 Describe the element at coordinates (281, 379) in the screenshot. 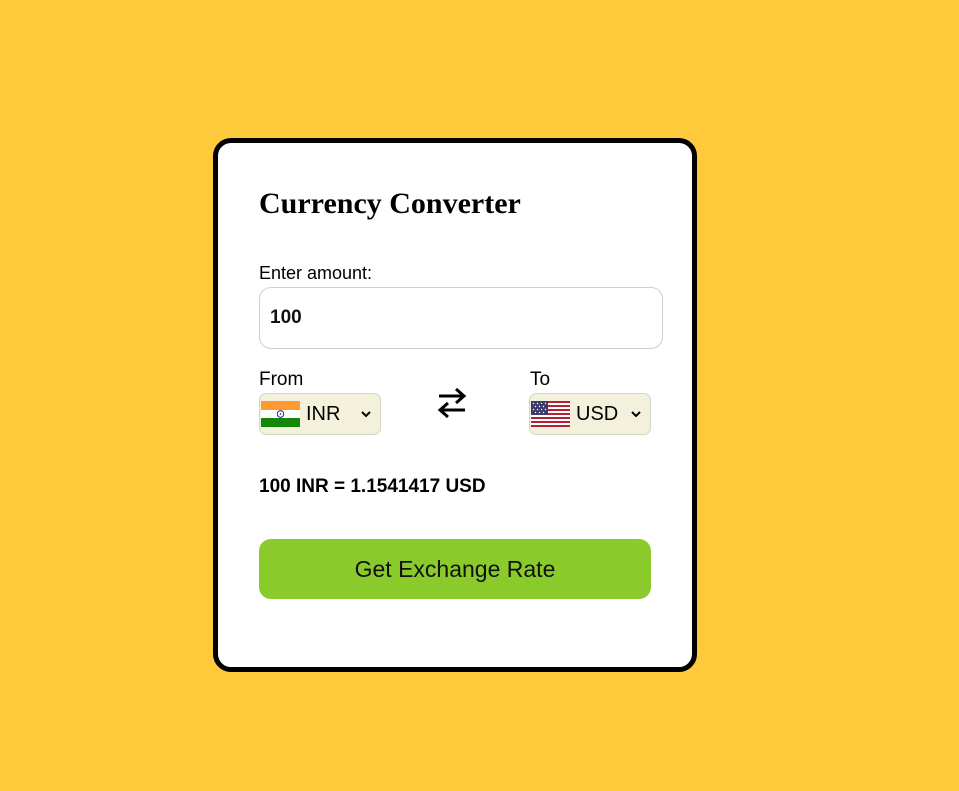

I see `from-label: From` at that location.